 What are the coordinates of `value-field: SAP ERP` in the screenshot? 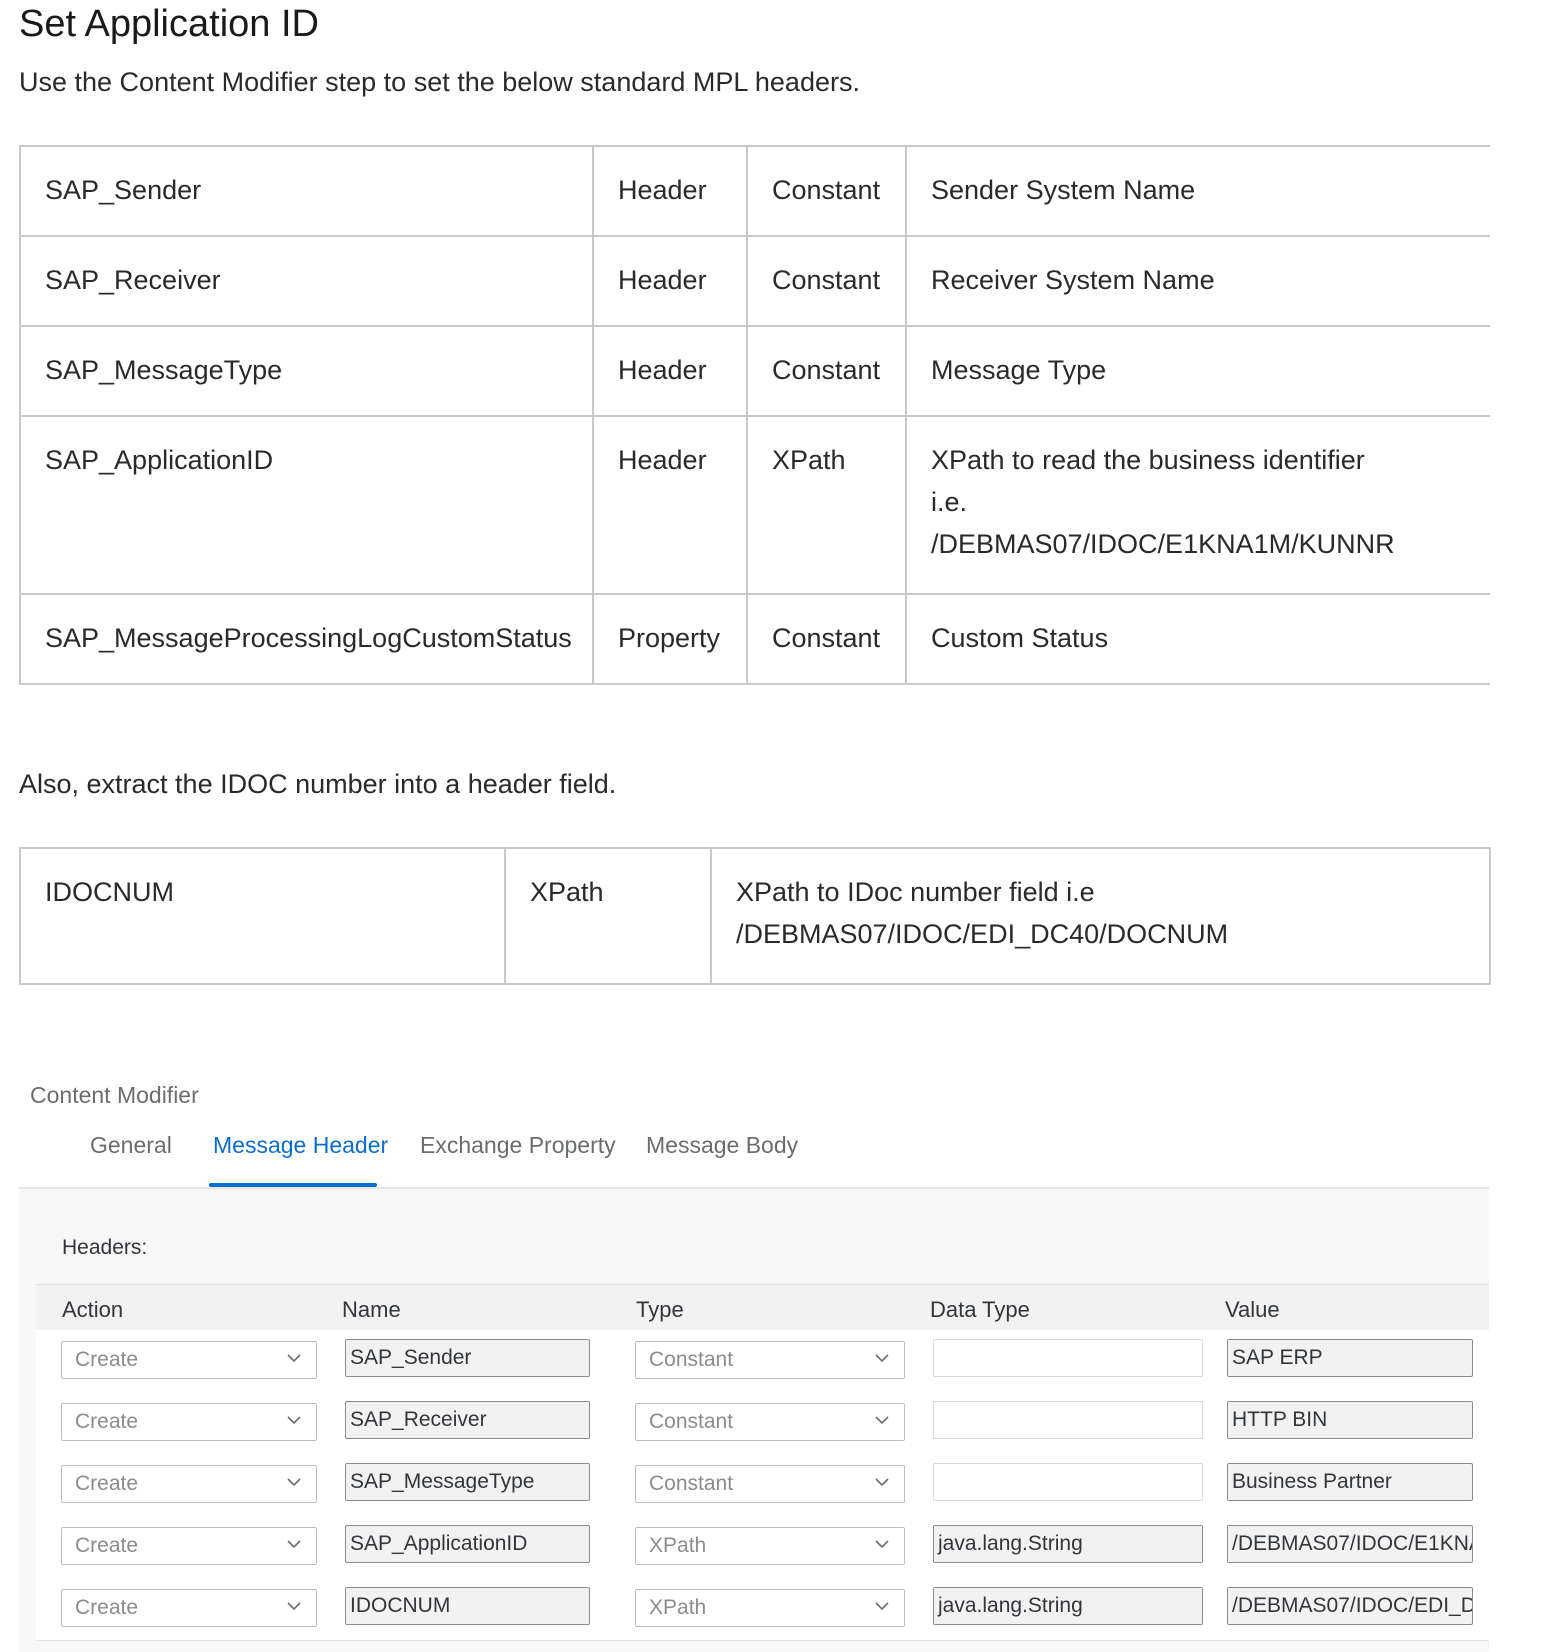 It's located at (1350, 1358).